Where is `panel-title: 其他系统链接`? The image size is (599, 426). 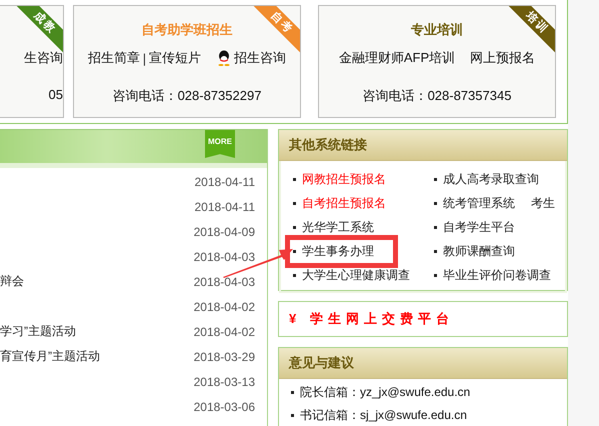 panel-title: 其他系统链接 is located at coordinates (423, 145).